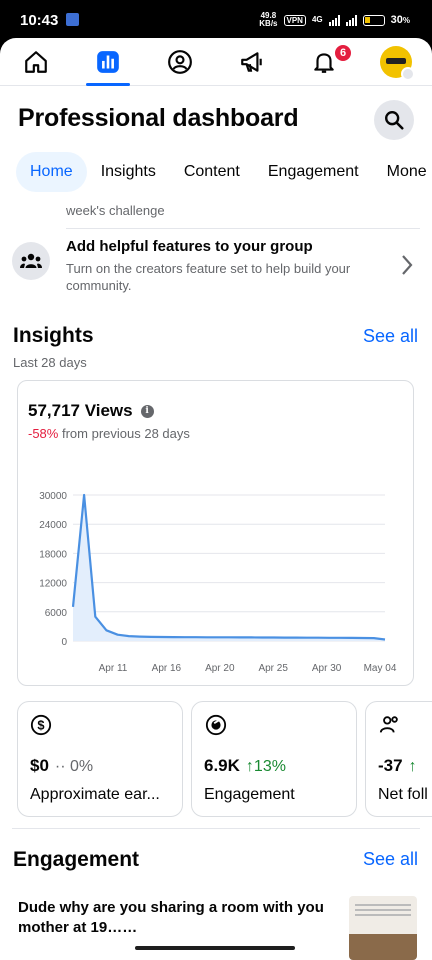  I want to click on tab-content: Content, so click(212, 172).